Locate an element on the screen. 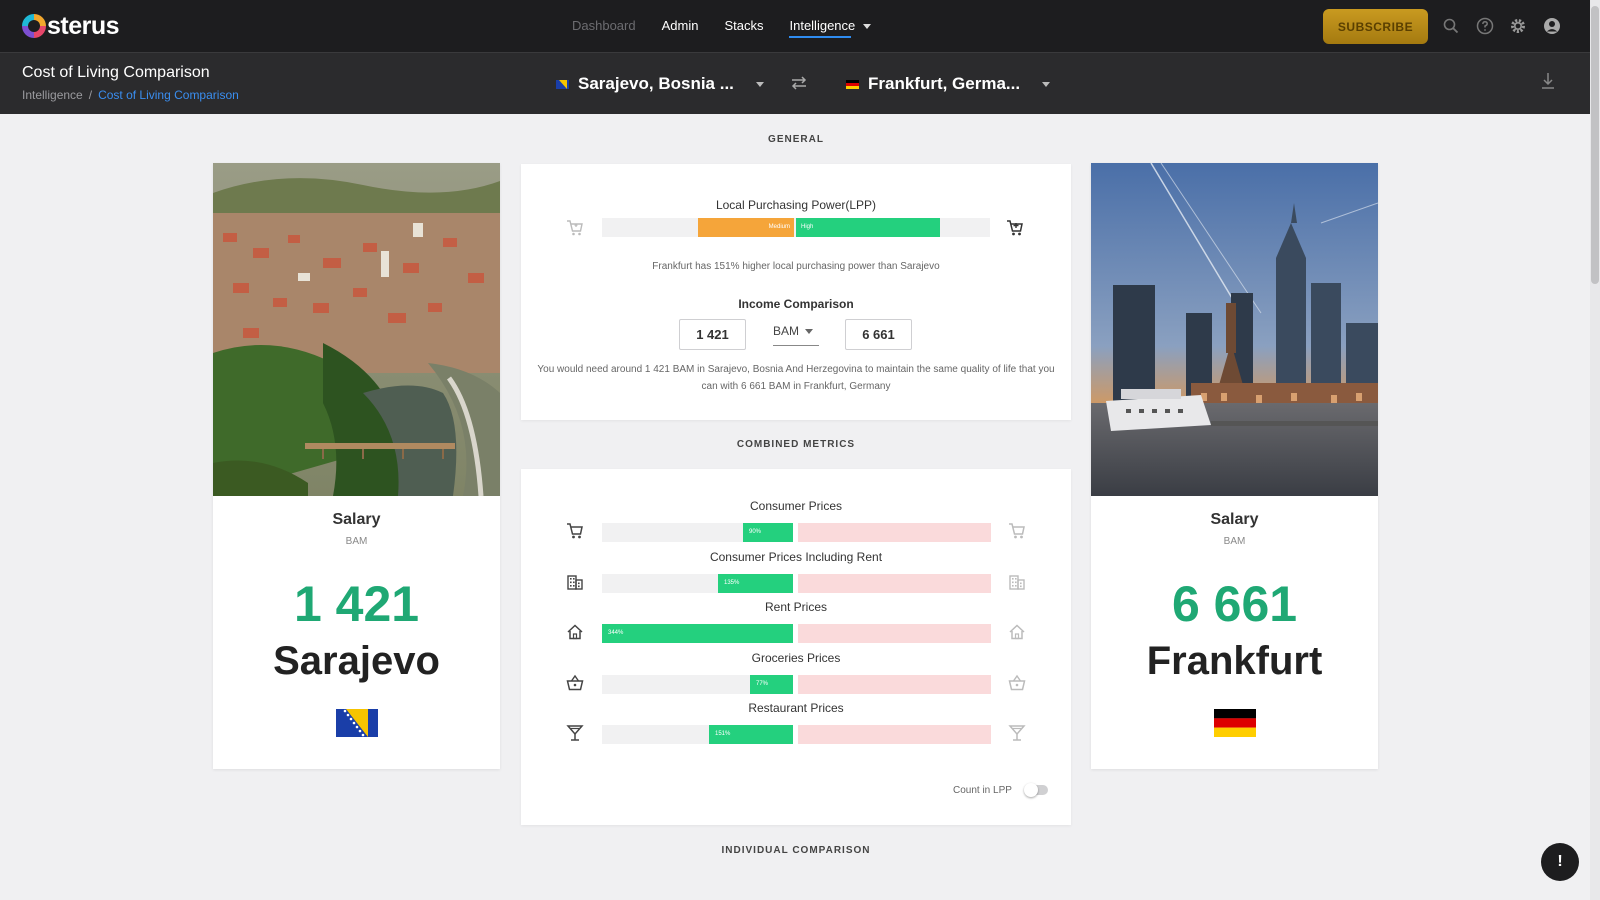  metric-bar-consumer-prices: 90% is located at coordinates (797, 532).